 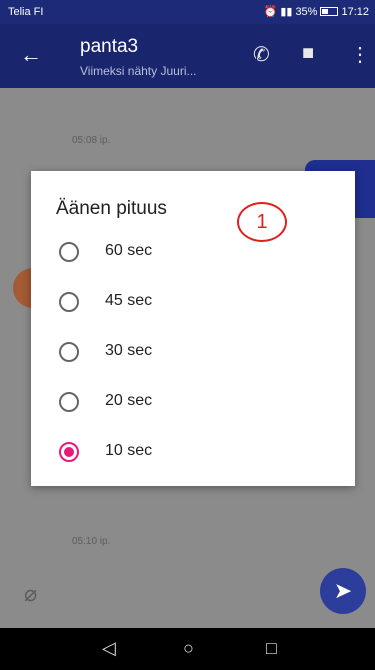 I want to click on video-icon: ■, so click(x=308, y=53).